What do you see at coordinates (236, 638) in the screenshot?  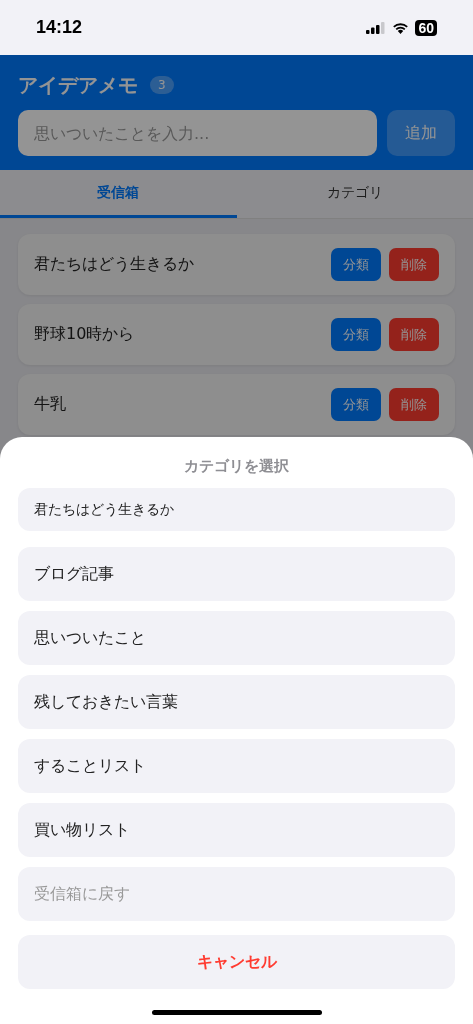 I see `category-option: 思いついたこと` at bounding box center [236, 638].